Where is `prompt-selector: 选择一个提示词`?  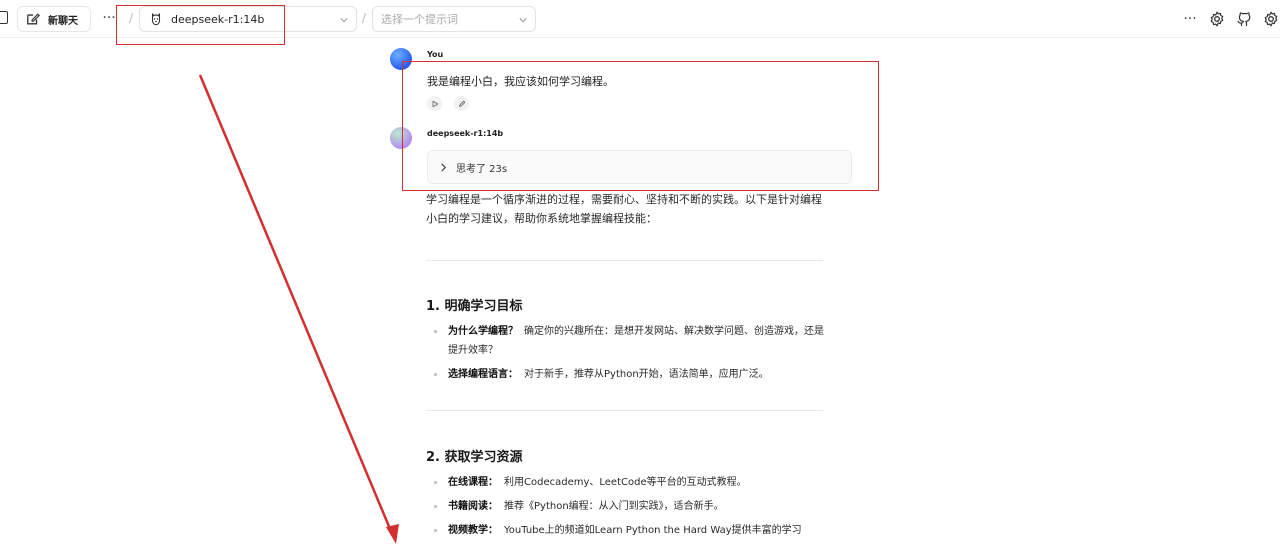 prompt-selector: 选择一个提示词 is located at coordinates (454, 19).